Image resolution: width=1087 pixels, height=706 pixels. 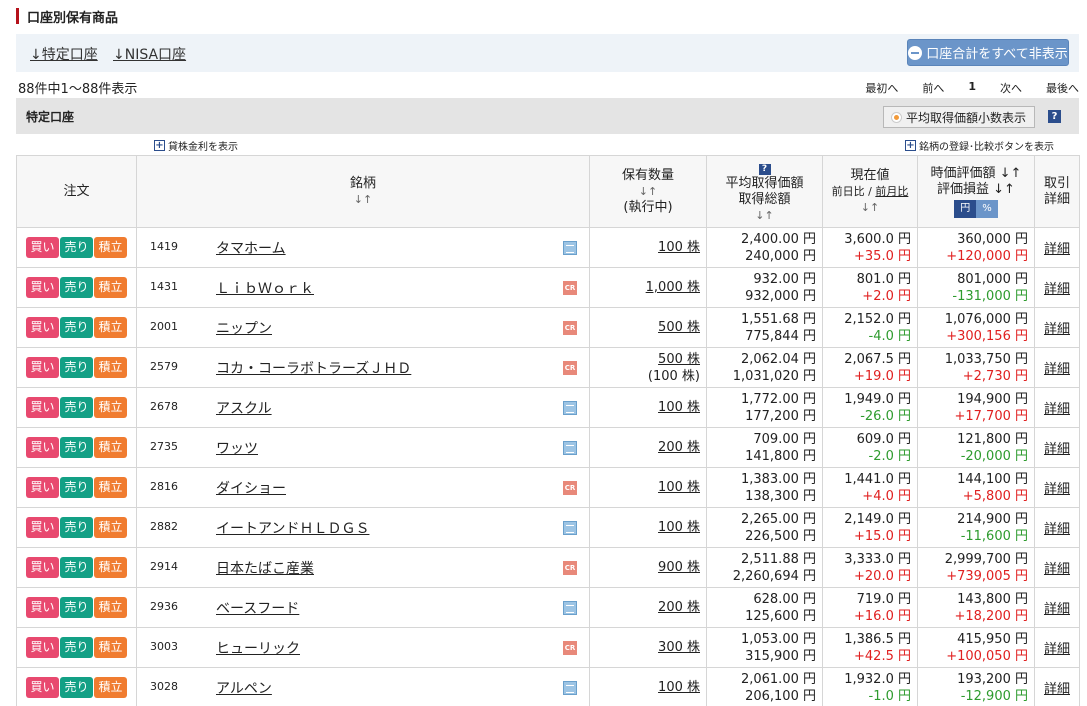 I want to click on link-tokutei-account: ↓特定口座, so click(x=64, y=54).